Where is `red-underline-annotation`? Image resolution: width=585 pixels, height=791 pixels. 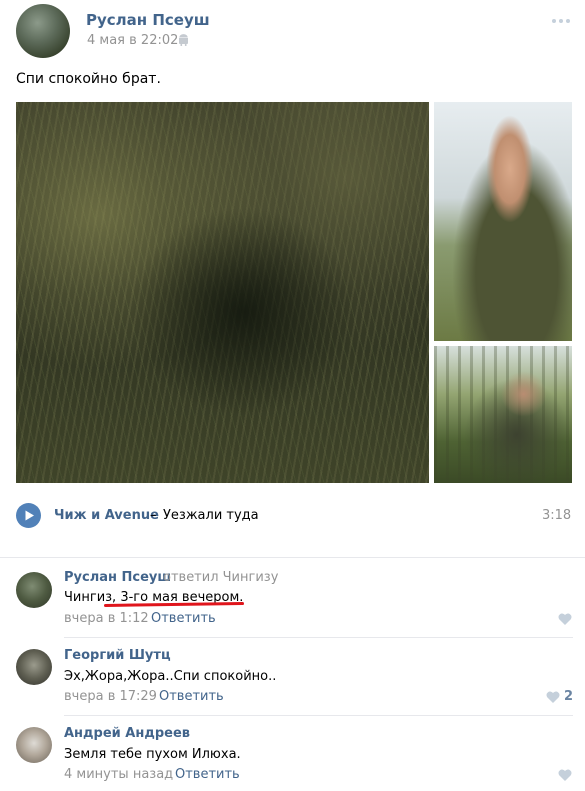
red-underline-annotation is located at coordinates (174, 604).